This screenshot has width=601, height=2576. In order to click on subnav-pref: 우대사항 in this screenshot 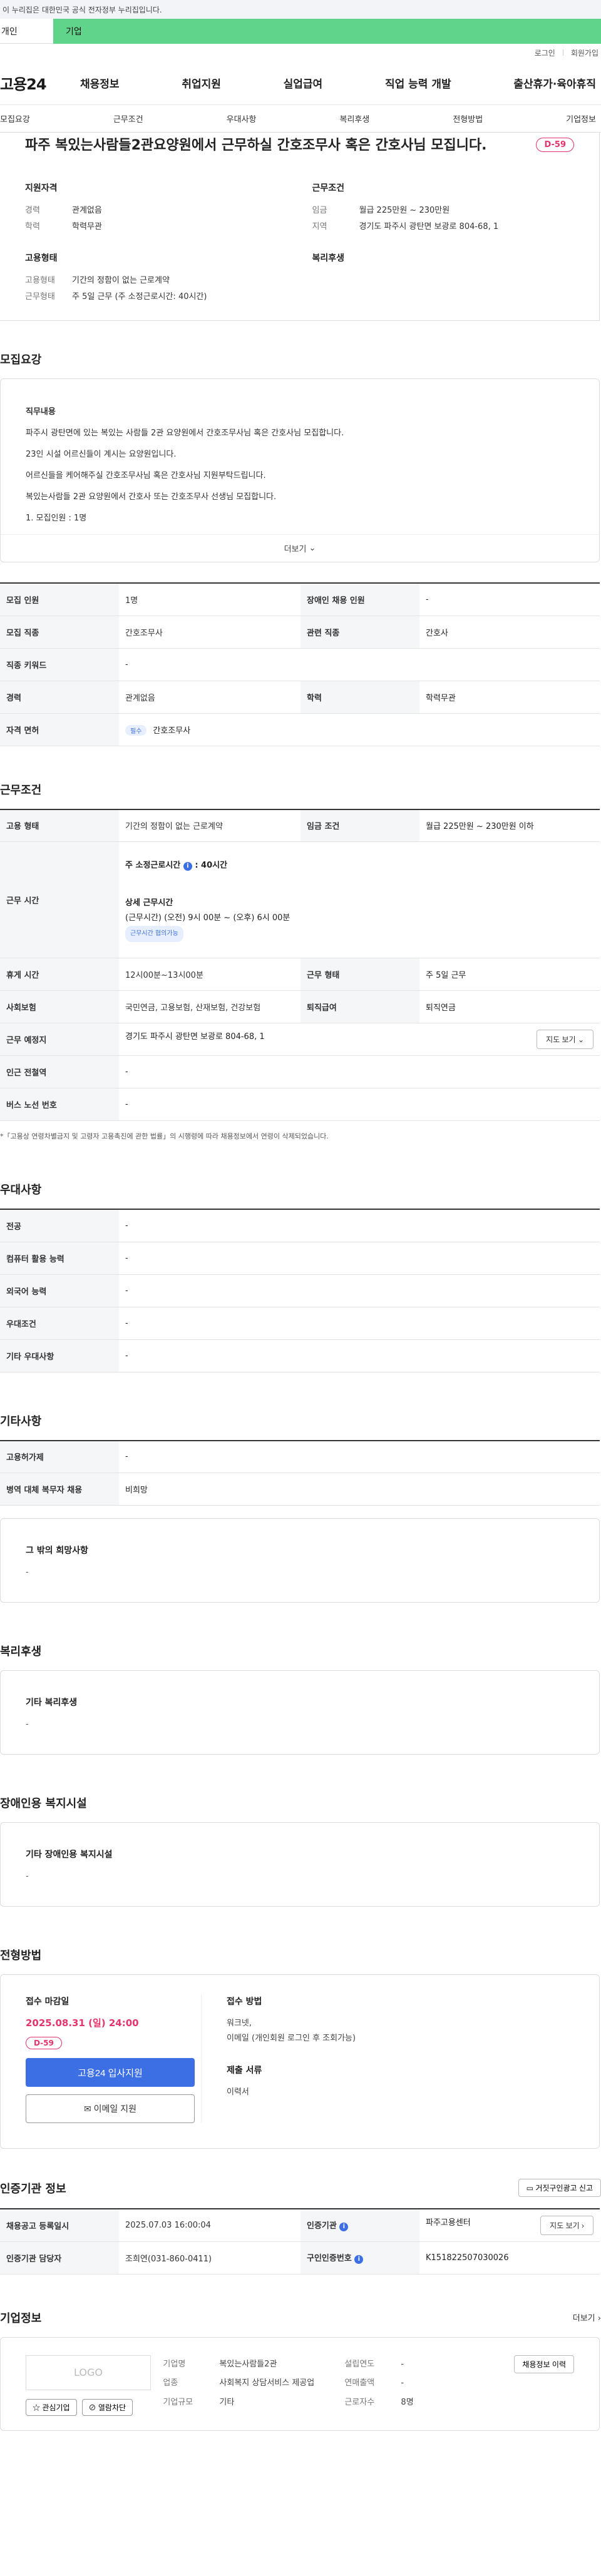, I will do `click(242, 118)`.